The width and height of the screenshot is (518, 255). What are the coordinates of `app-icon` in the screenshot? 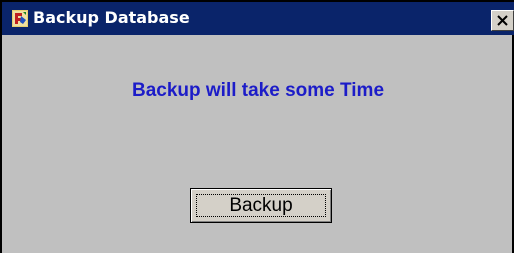 It's located at (20, 18).